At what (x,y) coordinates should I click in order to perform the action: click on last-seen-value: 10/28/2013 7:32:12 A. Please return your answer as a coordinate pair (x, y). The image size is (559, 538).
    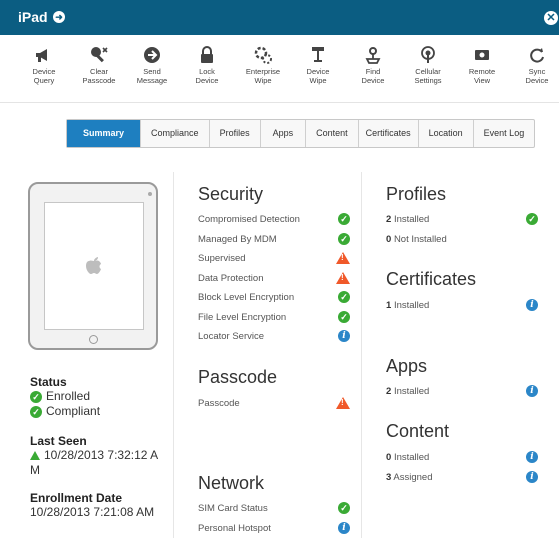
    Looking at the image, I should click on (100, 455).